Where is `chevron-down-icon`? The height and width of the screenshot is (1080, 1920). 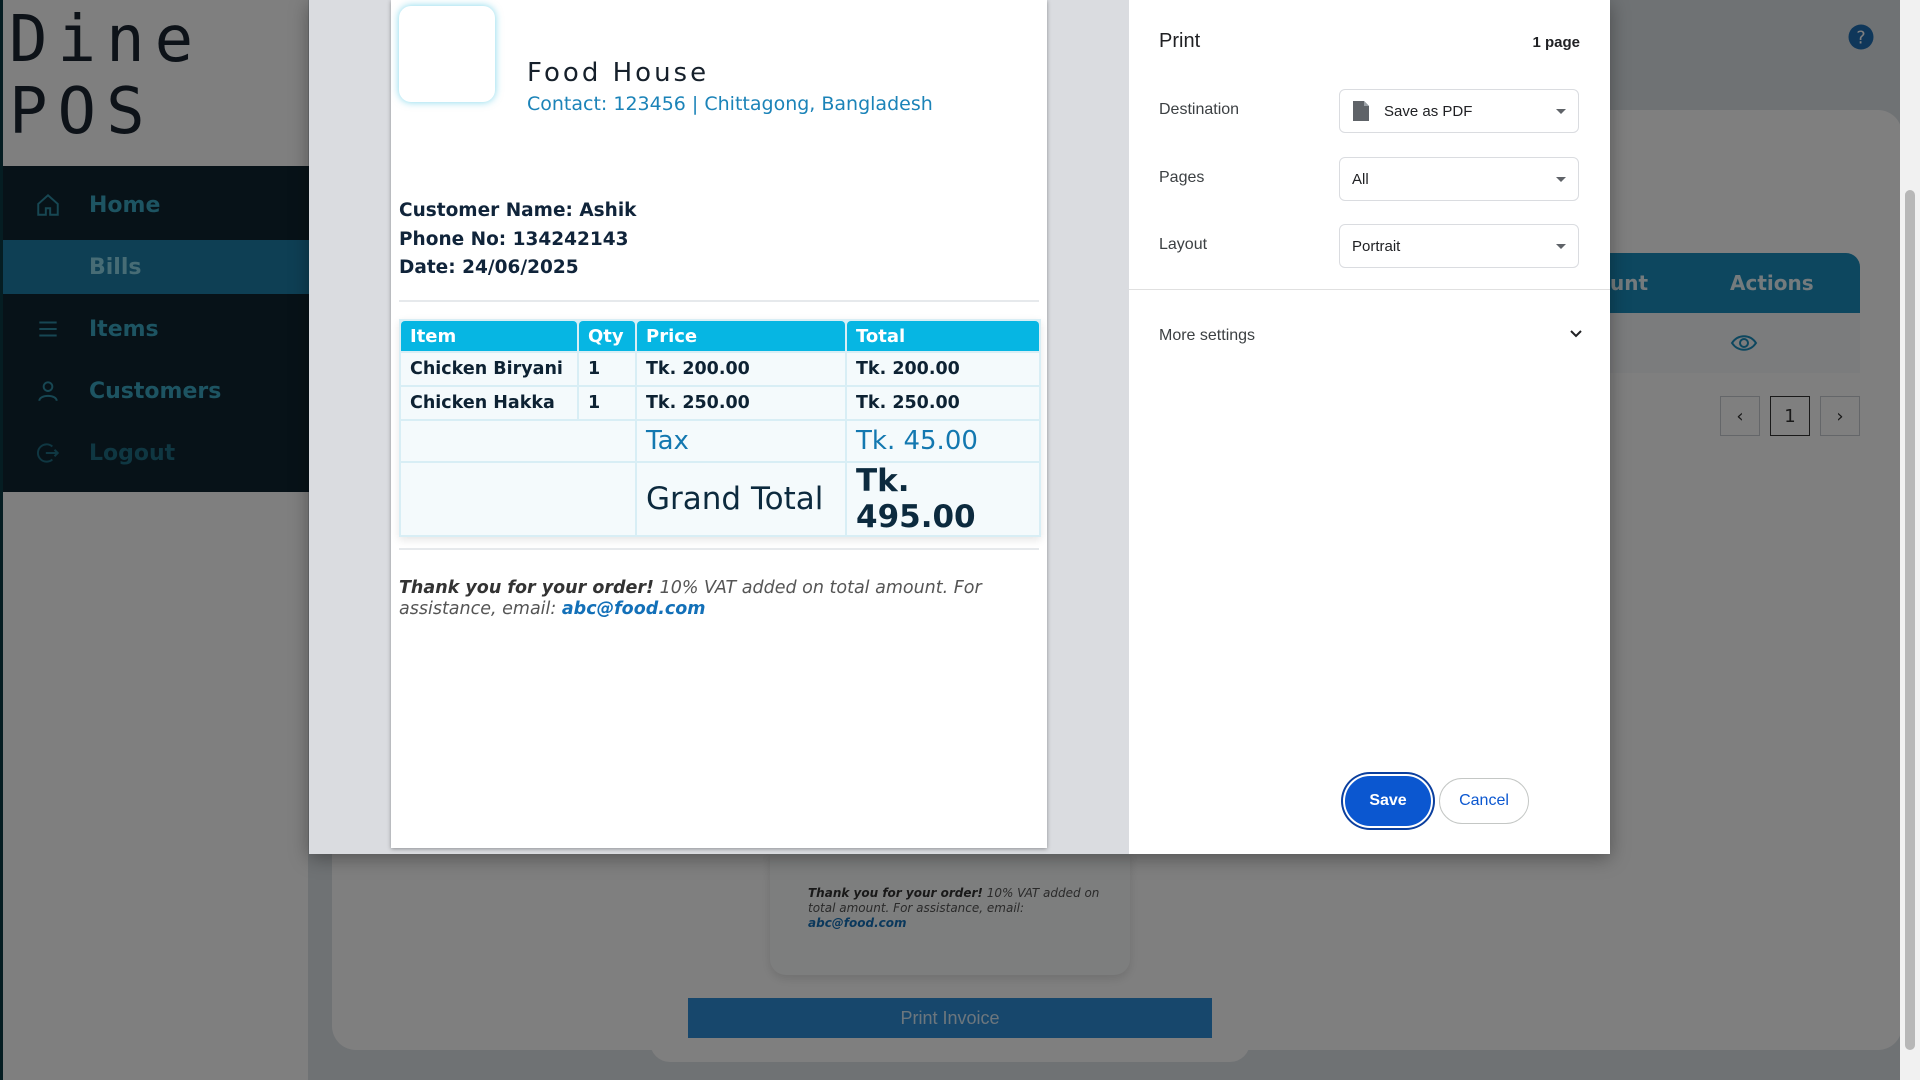 chevron-down-icon is located at coordinates (1576, 336).